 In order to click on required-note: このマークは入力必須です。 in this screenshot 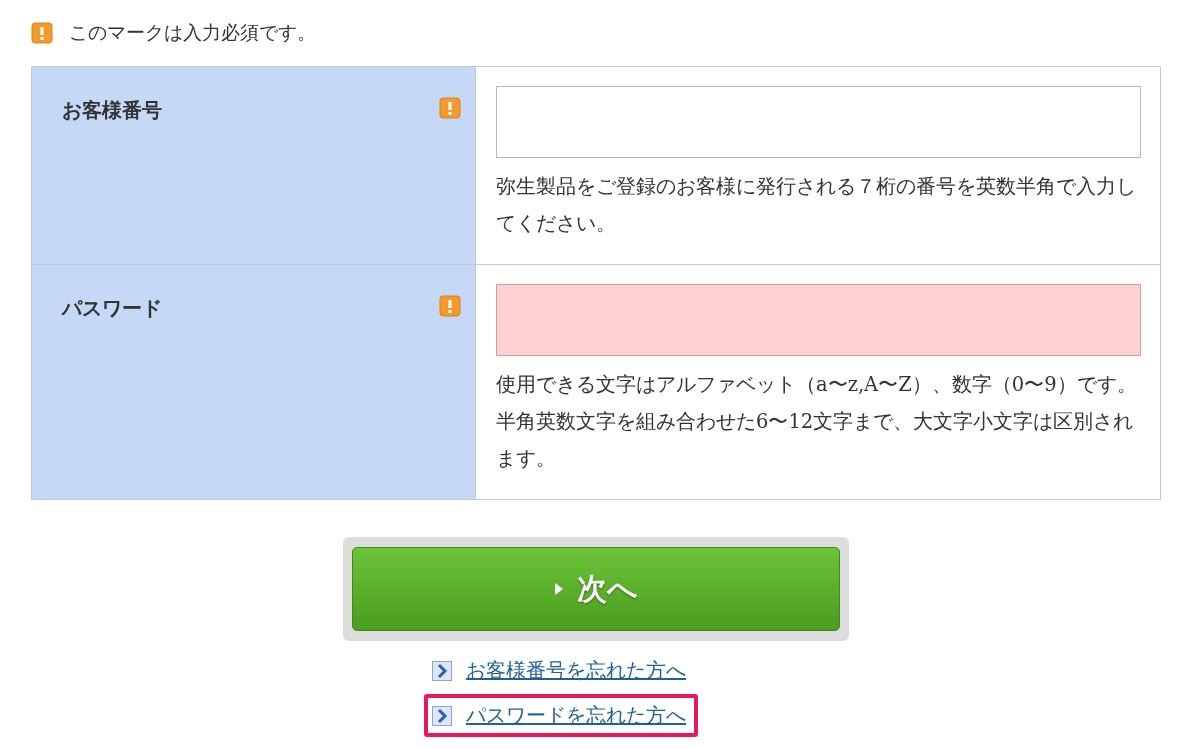, I will do `click(192, 32)`.